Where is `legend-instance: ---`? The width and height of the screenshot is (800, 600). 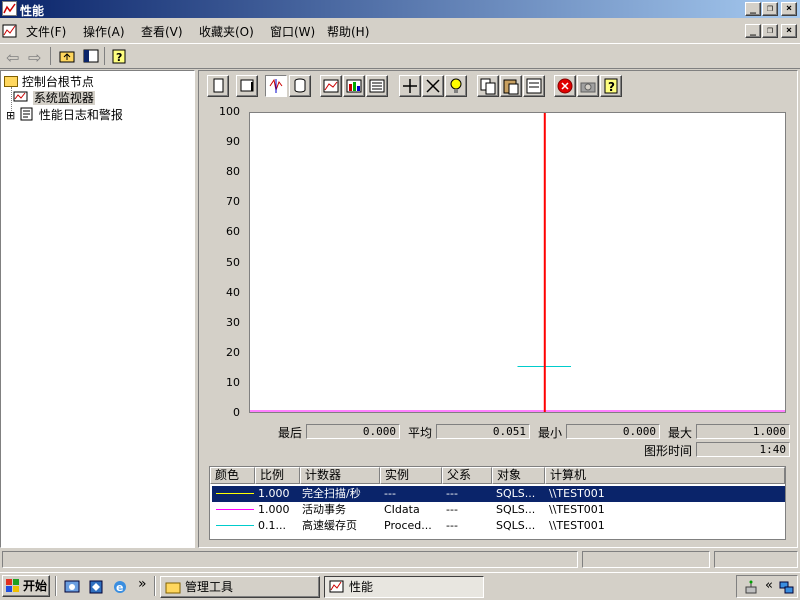
legend-instance: --- is located at coordinates (390, 493).